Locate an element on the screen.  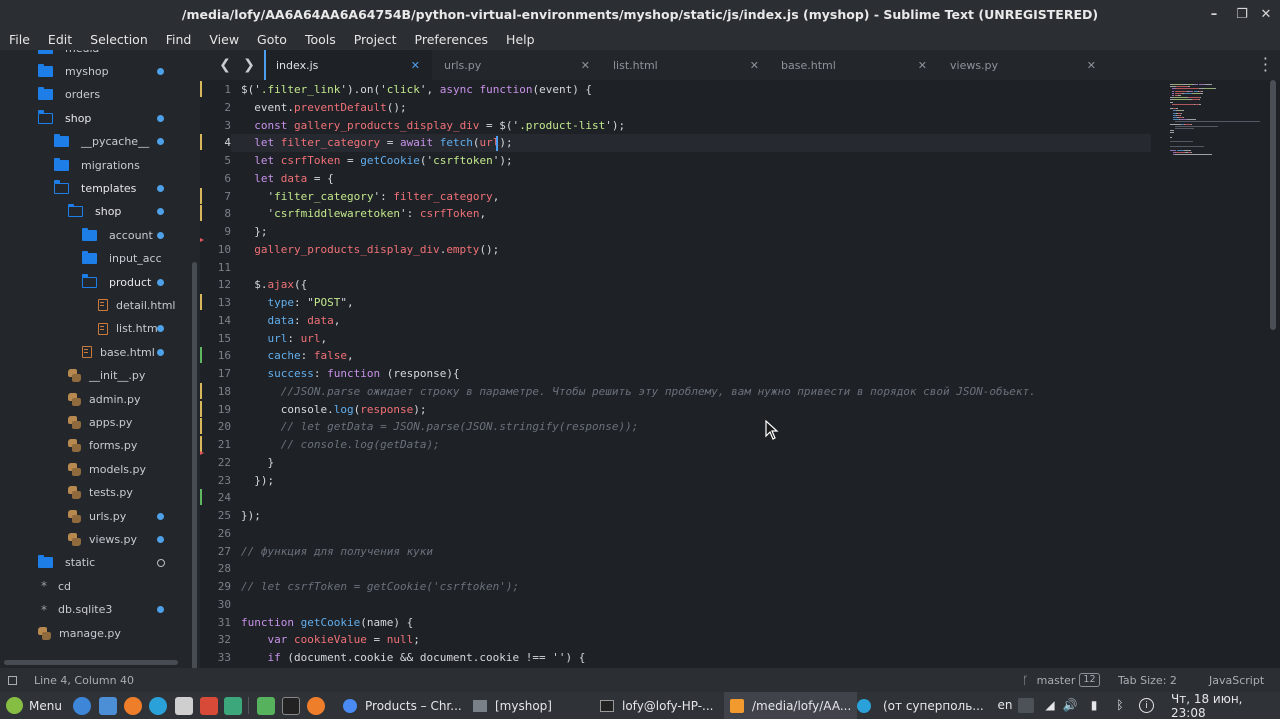
sidebar-item: models.py is located at coordinates (107, 469).